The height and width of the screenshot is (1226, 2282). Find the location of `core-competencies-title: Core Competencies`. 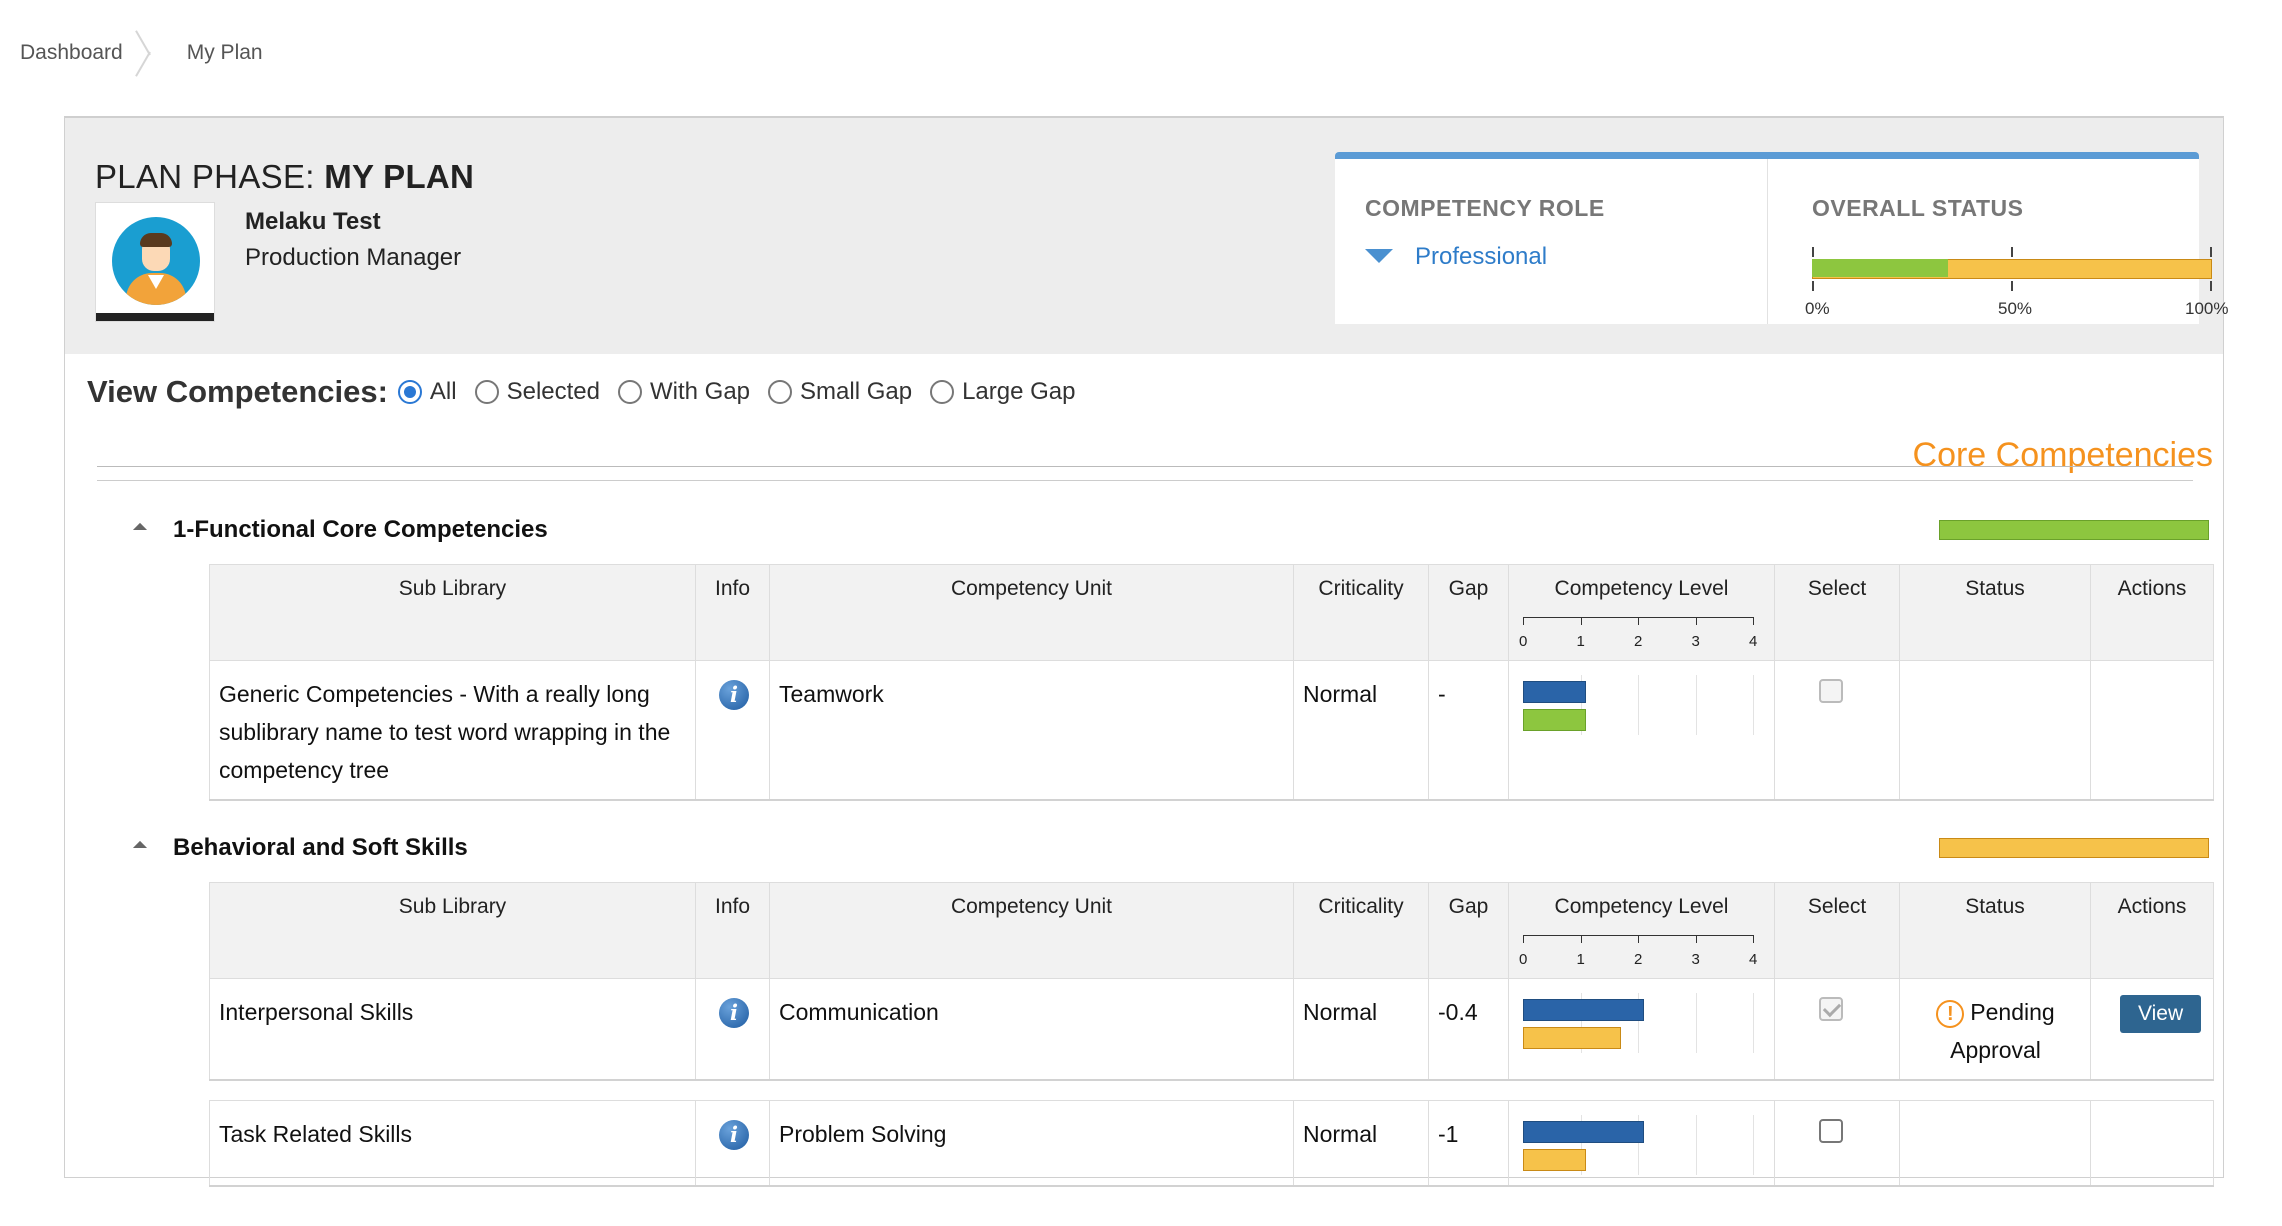

core-competencies-title: Core Competencies is located at coordinates (2062, 455).